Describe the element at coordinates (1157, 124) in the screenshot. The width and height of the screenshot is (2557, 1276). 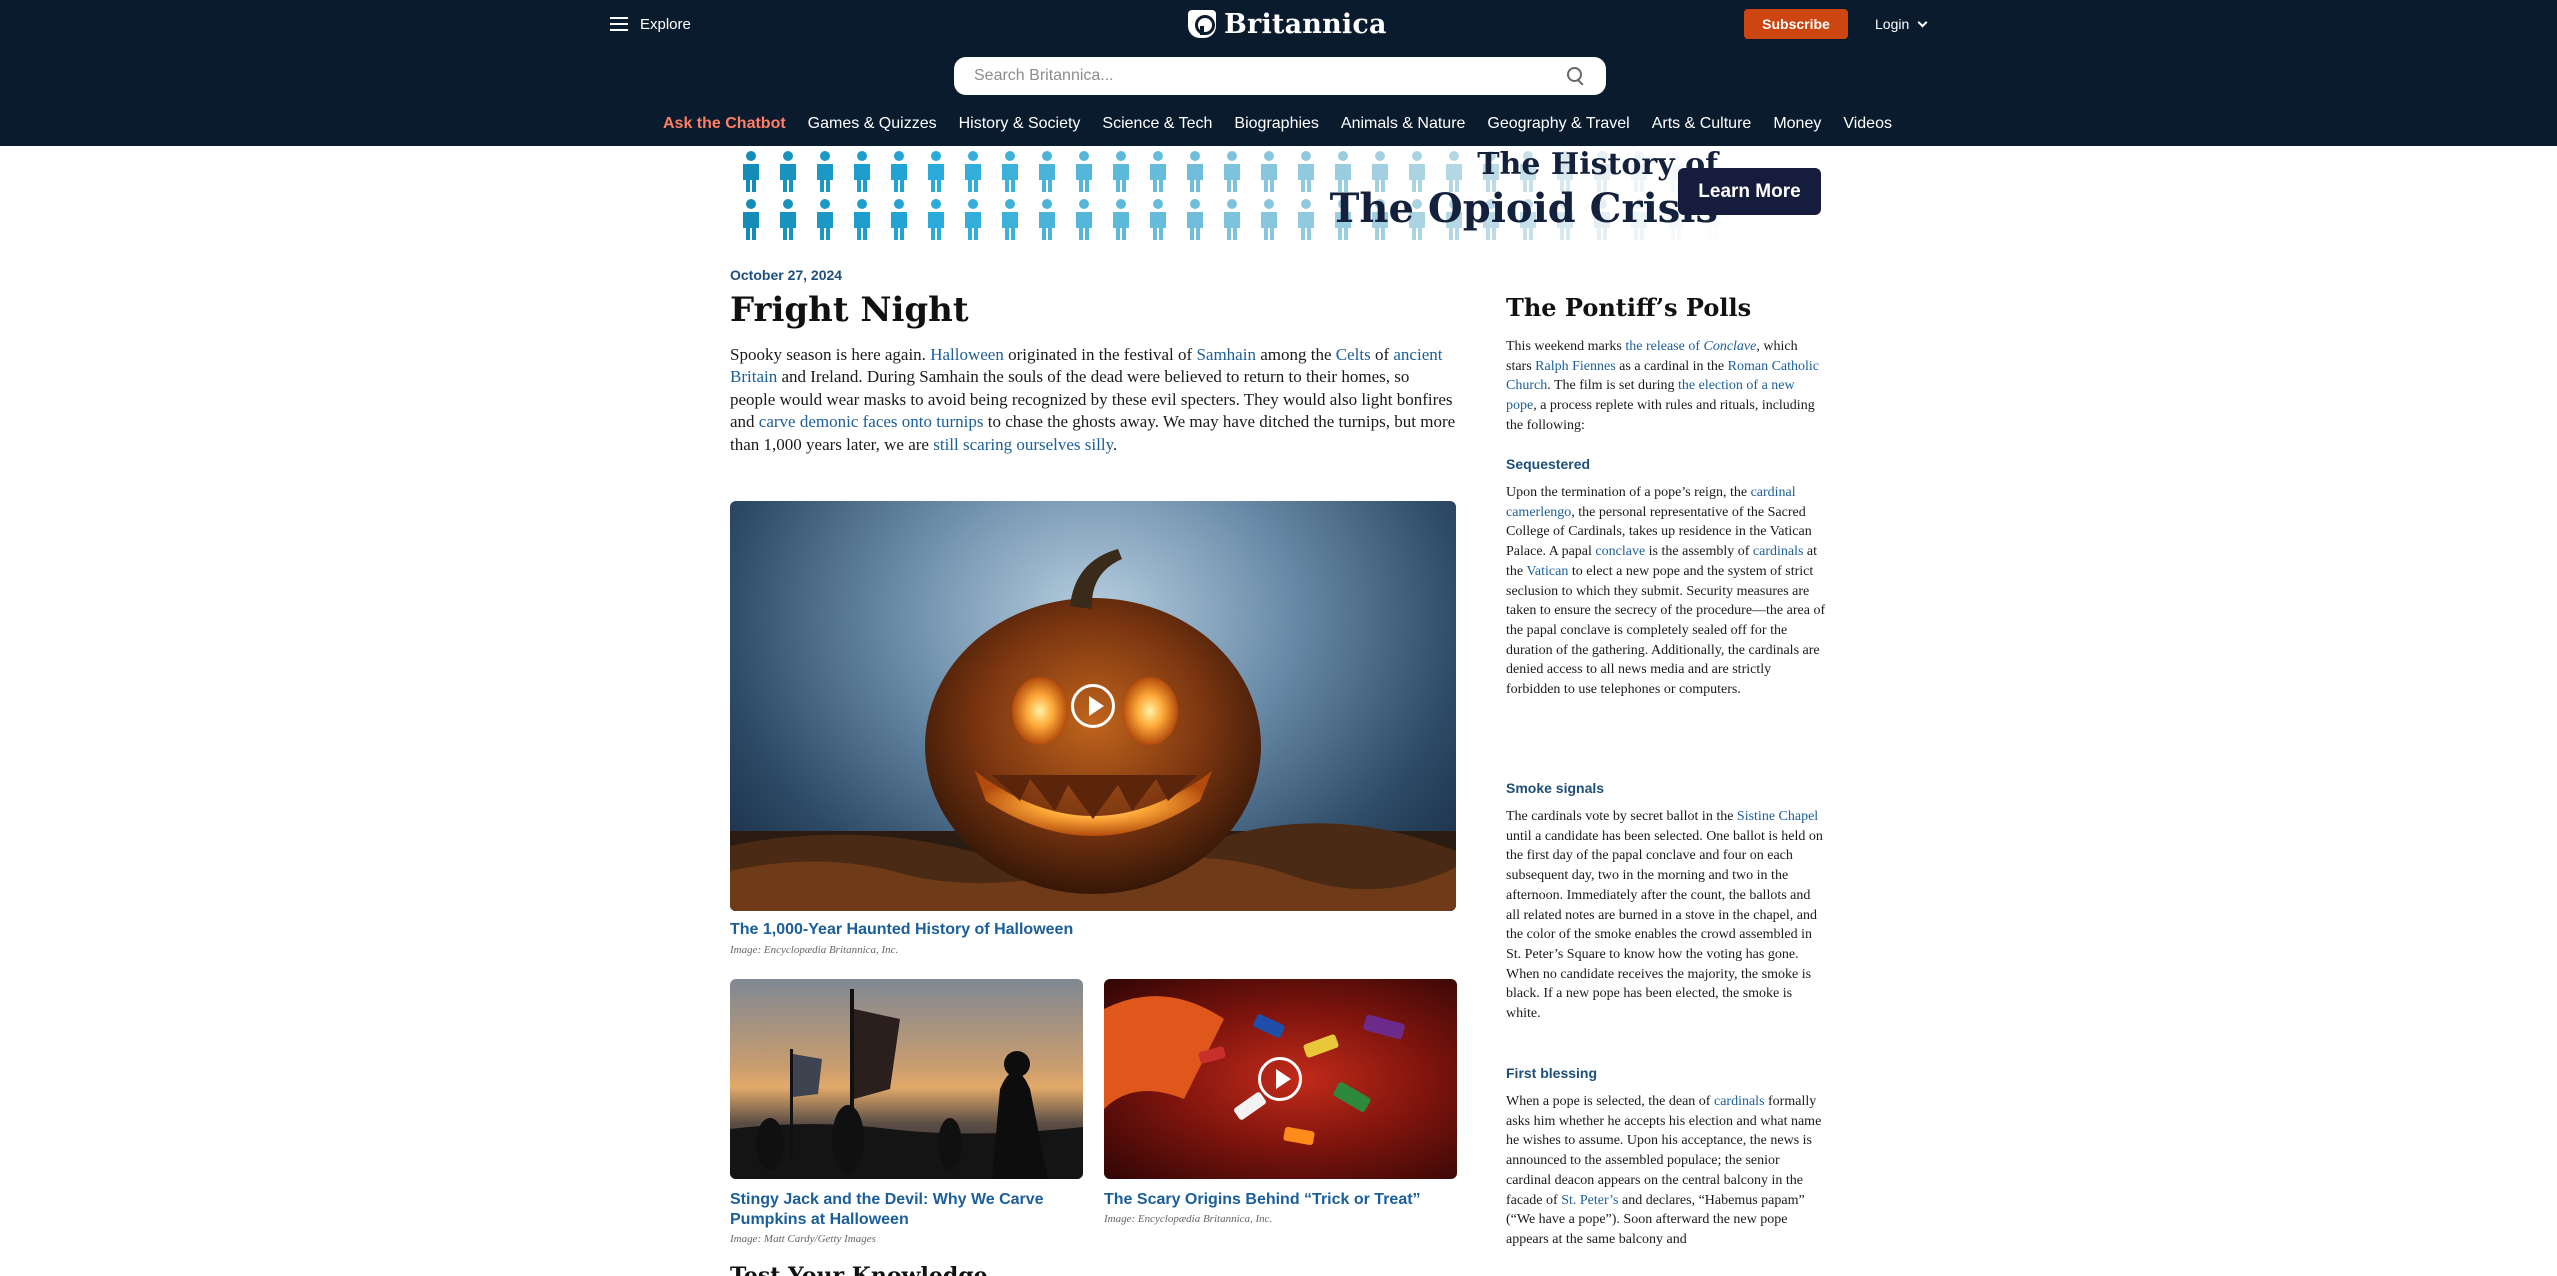
I see `nav-item-science-tech: Science & Tech` at that location.